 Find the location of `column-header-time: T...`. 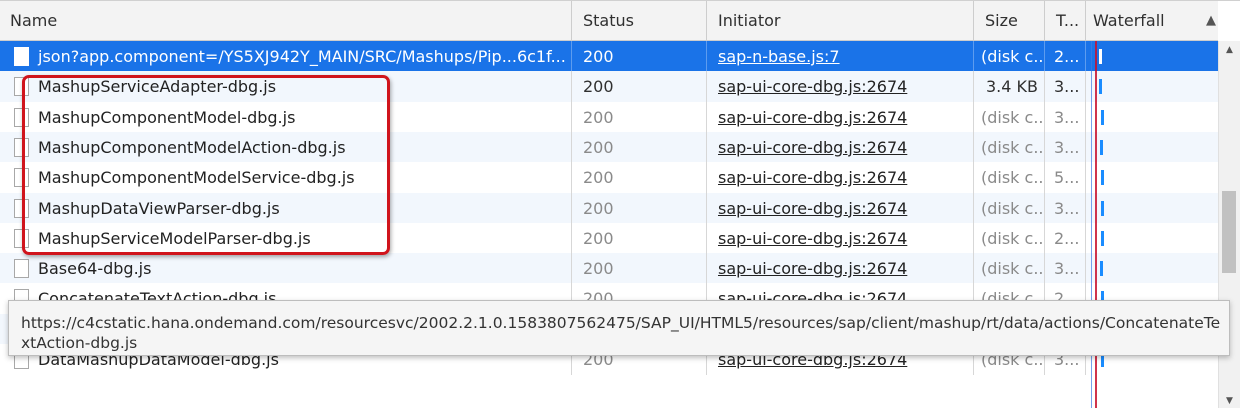

column-header-time: T... is located at coordinates (1066, 20).